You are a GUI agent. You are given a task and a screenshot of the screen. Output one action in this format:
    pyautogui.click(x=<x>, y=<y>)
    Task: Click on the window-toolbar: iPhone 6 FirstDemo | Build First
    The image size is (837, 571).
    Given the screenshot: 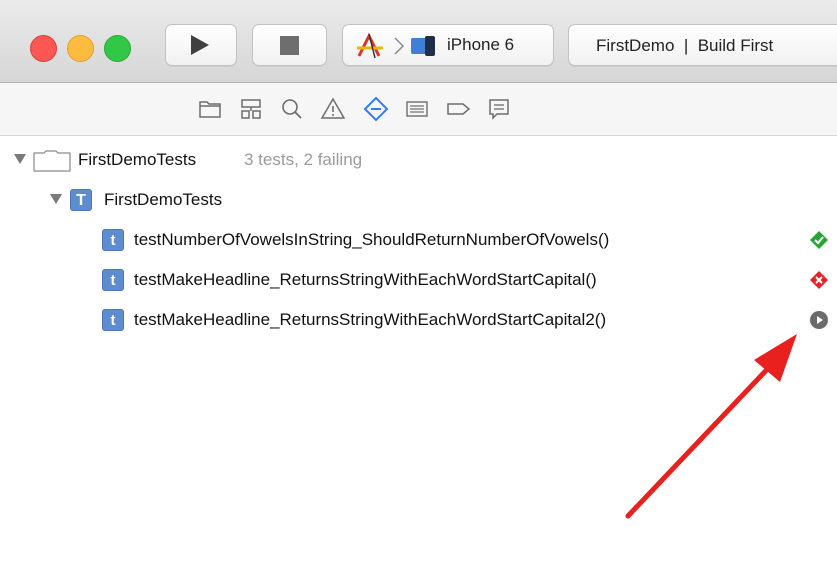 What is the action you would take?
    pyautogui.click(x=418, y=41)
    